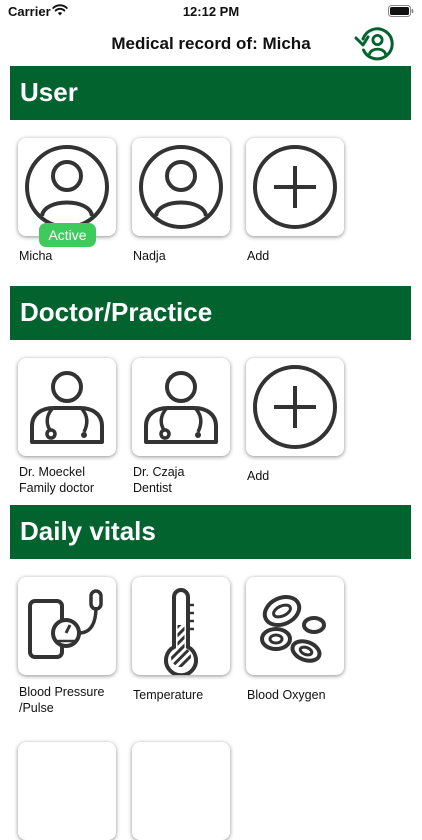  I want to click on user-tile-nadja, so click(181, 187).